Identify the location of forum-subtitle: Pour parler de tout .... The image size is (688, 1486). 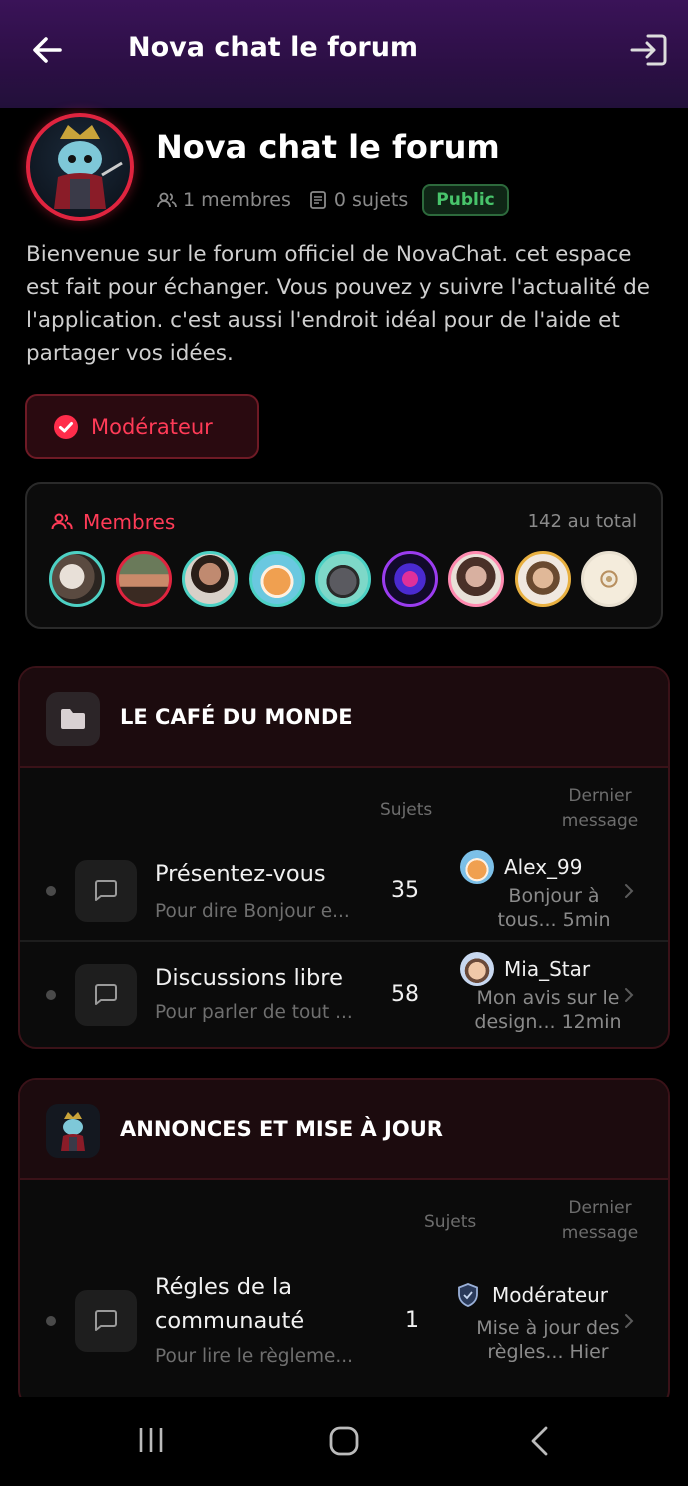
(254, 1012).